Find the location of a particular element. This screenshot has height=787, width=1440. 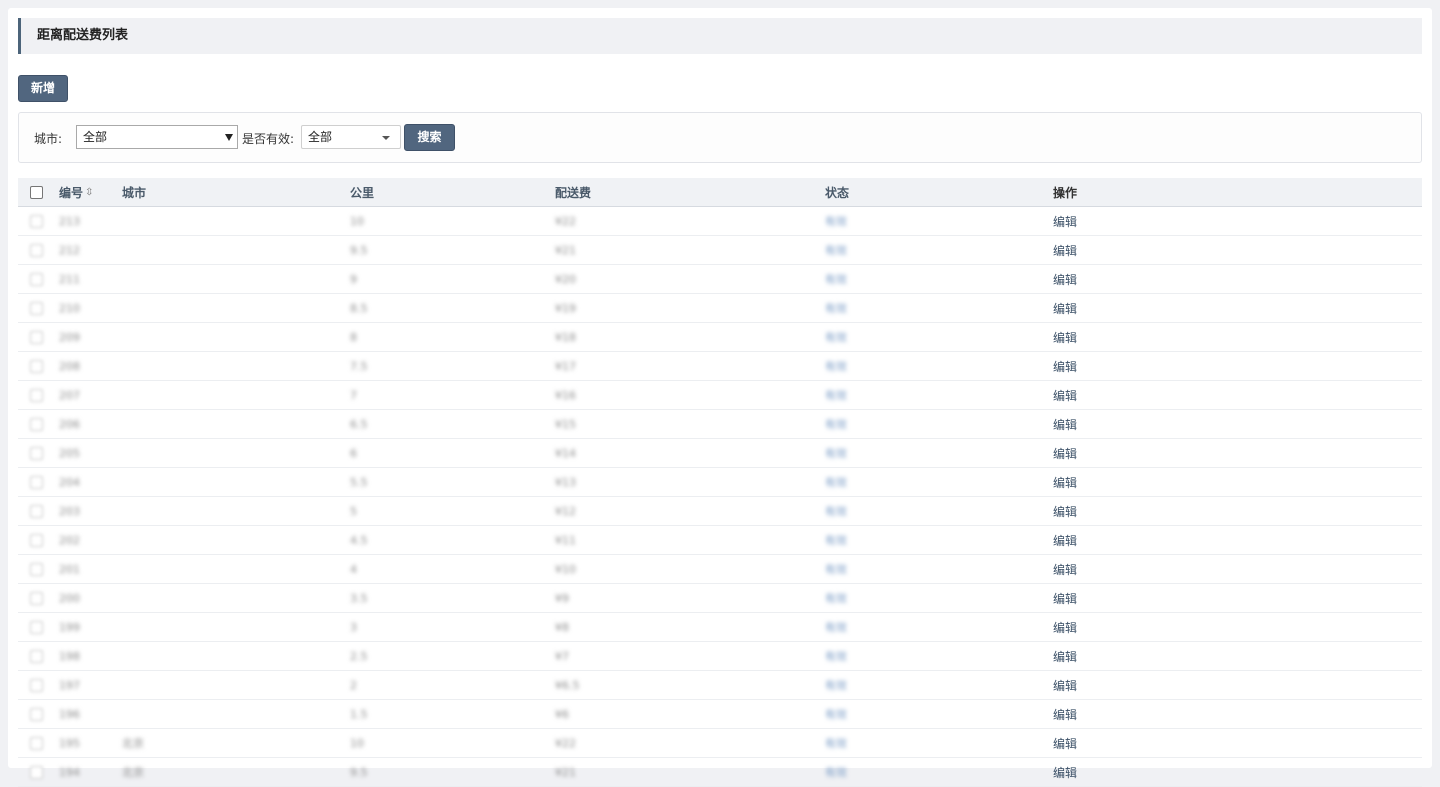

table-row: 212 9.5 ¥21 有效 编辑 is located at coordinates (720, 250).